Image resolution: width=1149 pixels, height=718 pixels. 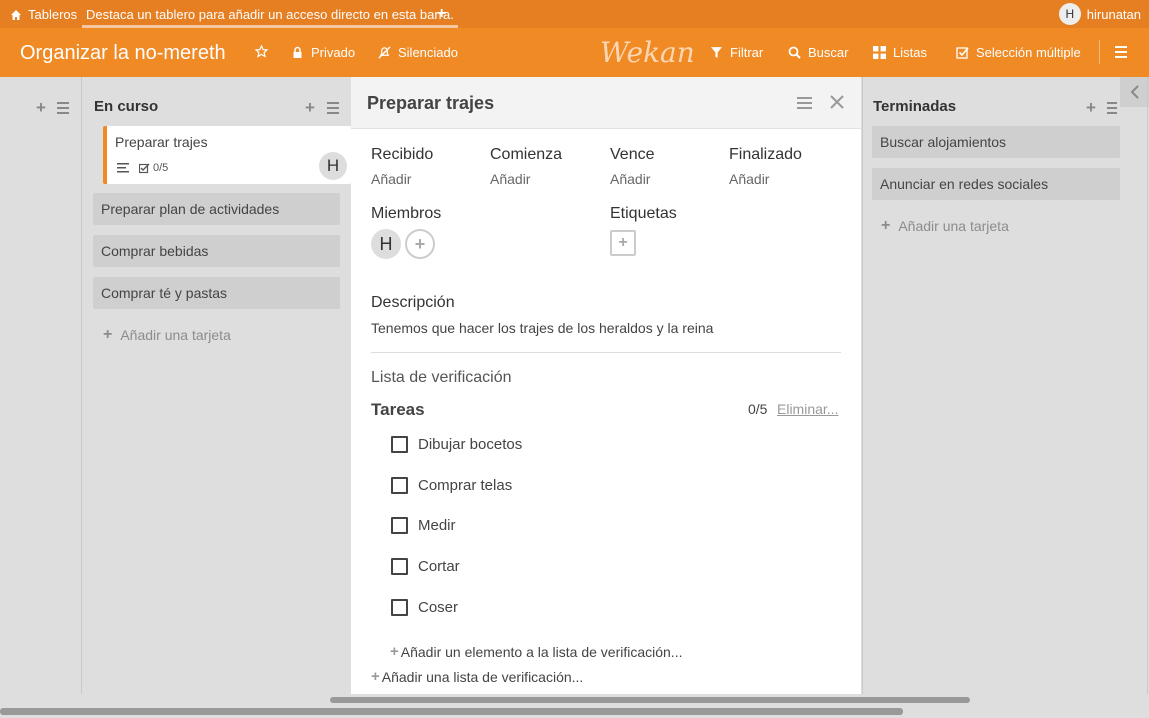 What do you see at coordinates (123, 53) in the screenshot?
I see `board-title: Organizar la no-mereth` at bounding box center [123, 53].